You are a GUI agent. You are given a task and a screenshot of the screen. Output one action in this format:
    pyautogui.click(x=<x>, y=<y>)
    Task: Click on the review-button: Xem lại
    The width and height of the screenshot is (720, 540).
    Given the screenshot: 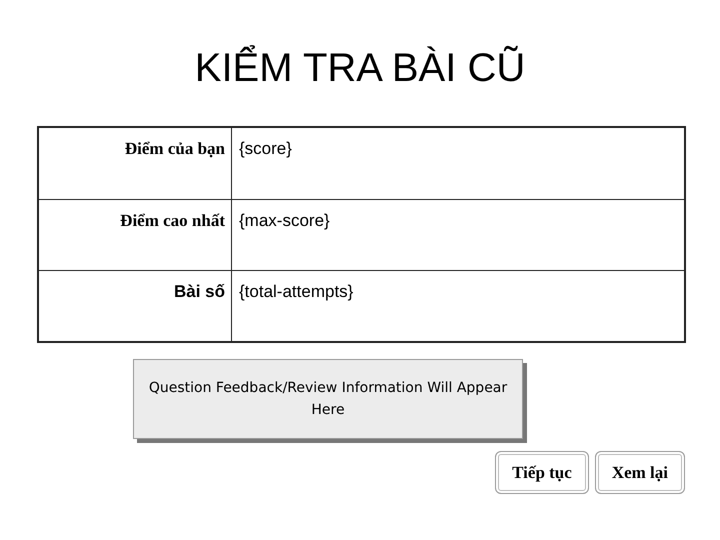 What is the action you would take?
    pyautogui.click(x=639, y=472)
    